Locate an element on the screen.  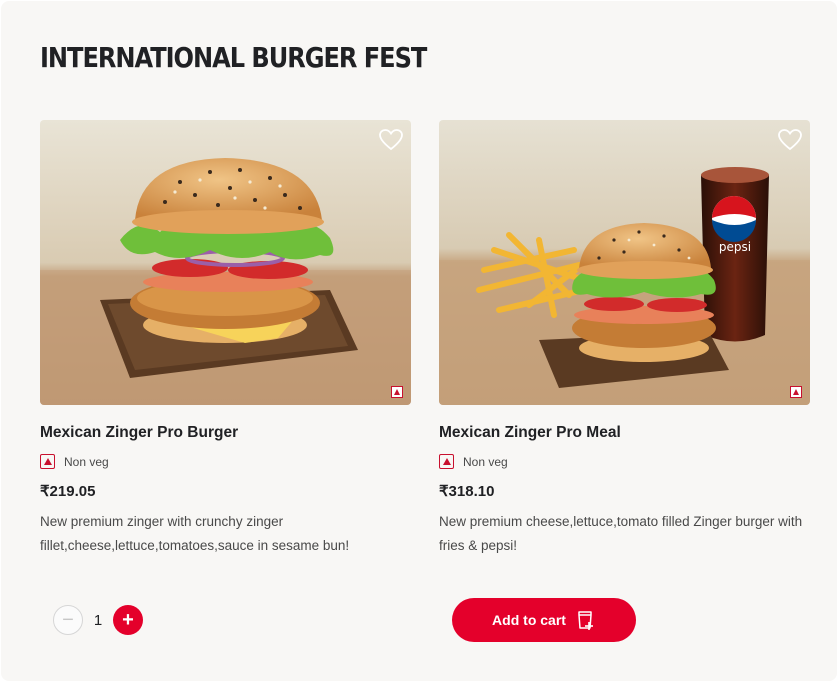
pepsi-logo-text: pepsi is located at coordinates (735, 247).